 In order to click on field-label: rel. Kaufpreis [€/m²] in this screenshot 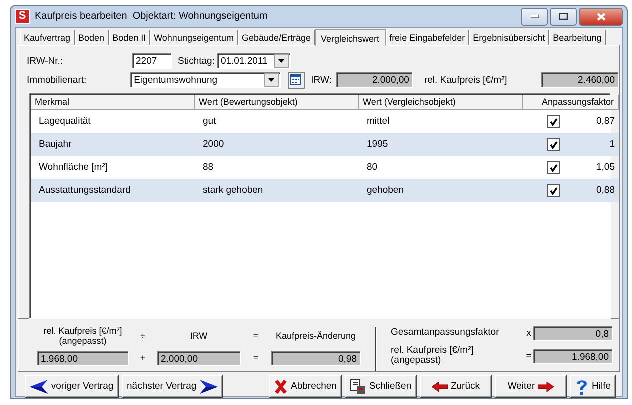, I will do `click(466, 80)`.